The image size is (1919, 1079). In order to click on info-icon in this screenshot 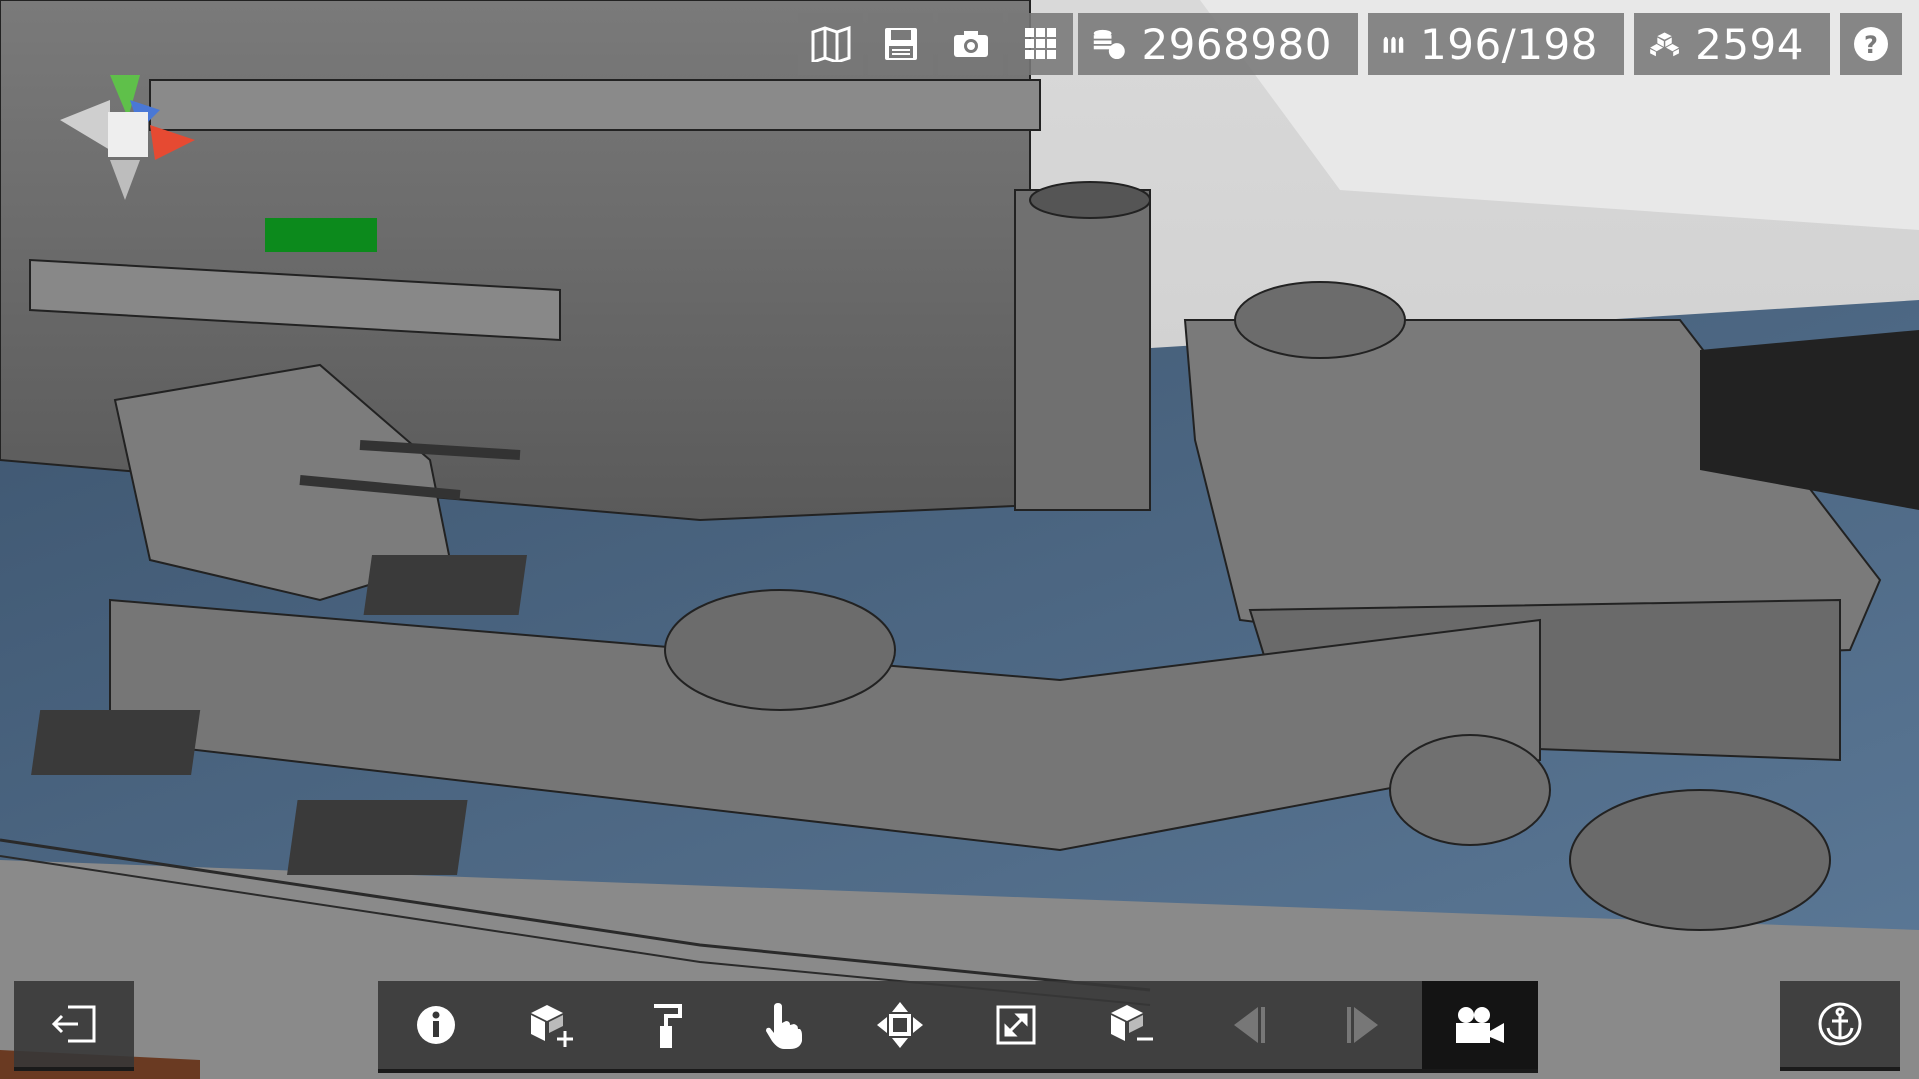, I will do `click(436, 1025)`.